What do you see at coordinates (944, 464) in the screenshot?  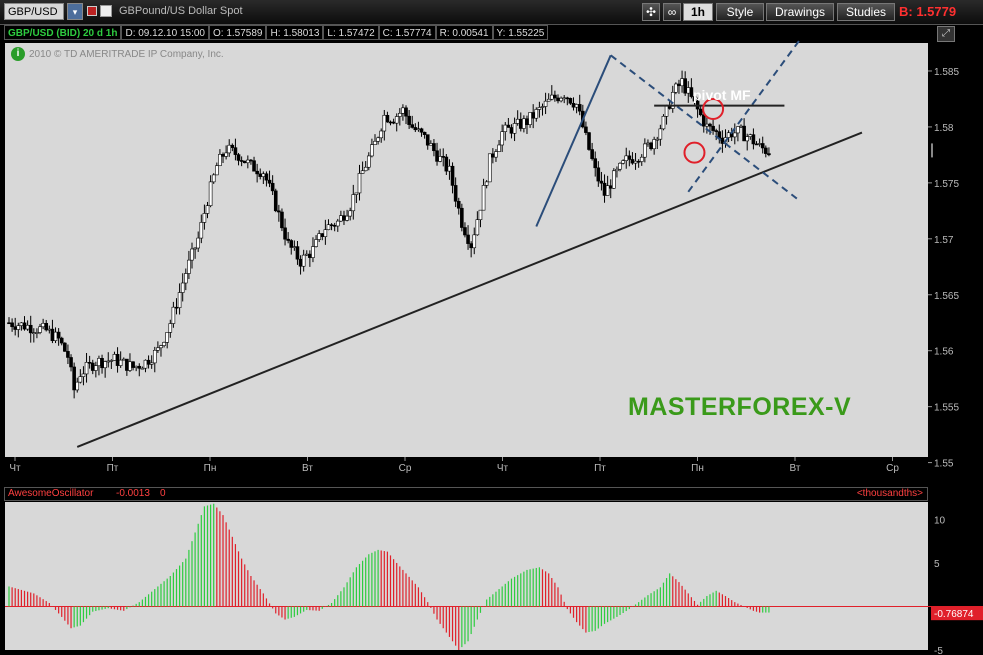 I see `y-tick-label: 1.55` at bounding box center [944, 464].